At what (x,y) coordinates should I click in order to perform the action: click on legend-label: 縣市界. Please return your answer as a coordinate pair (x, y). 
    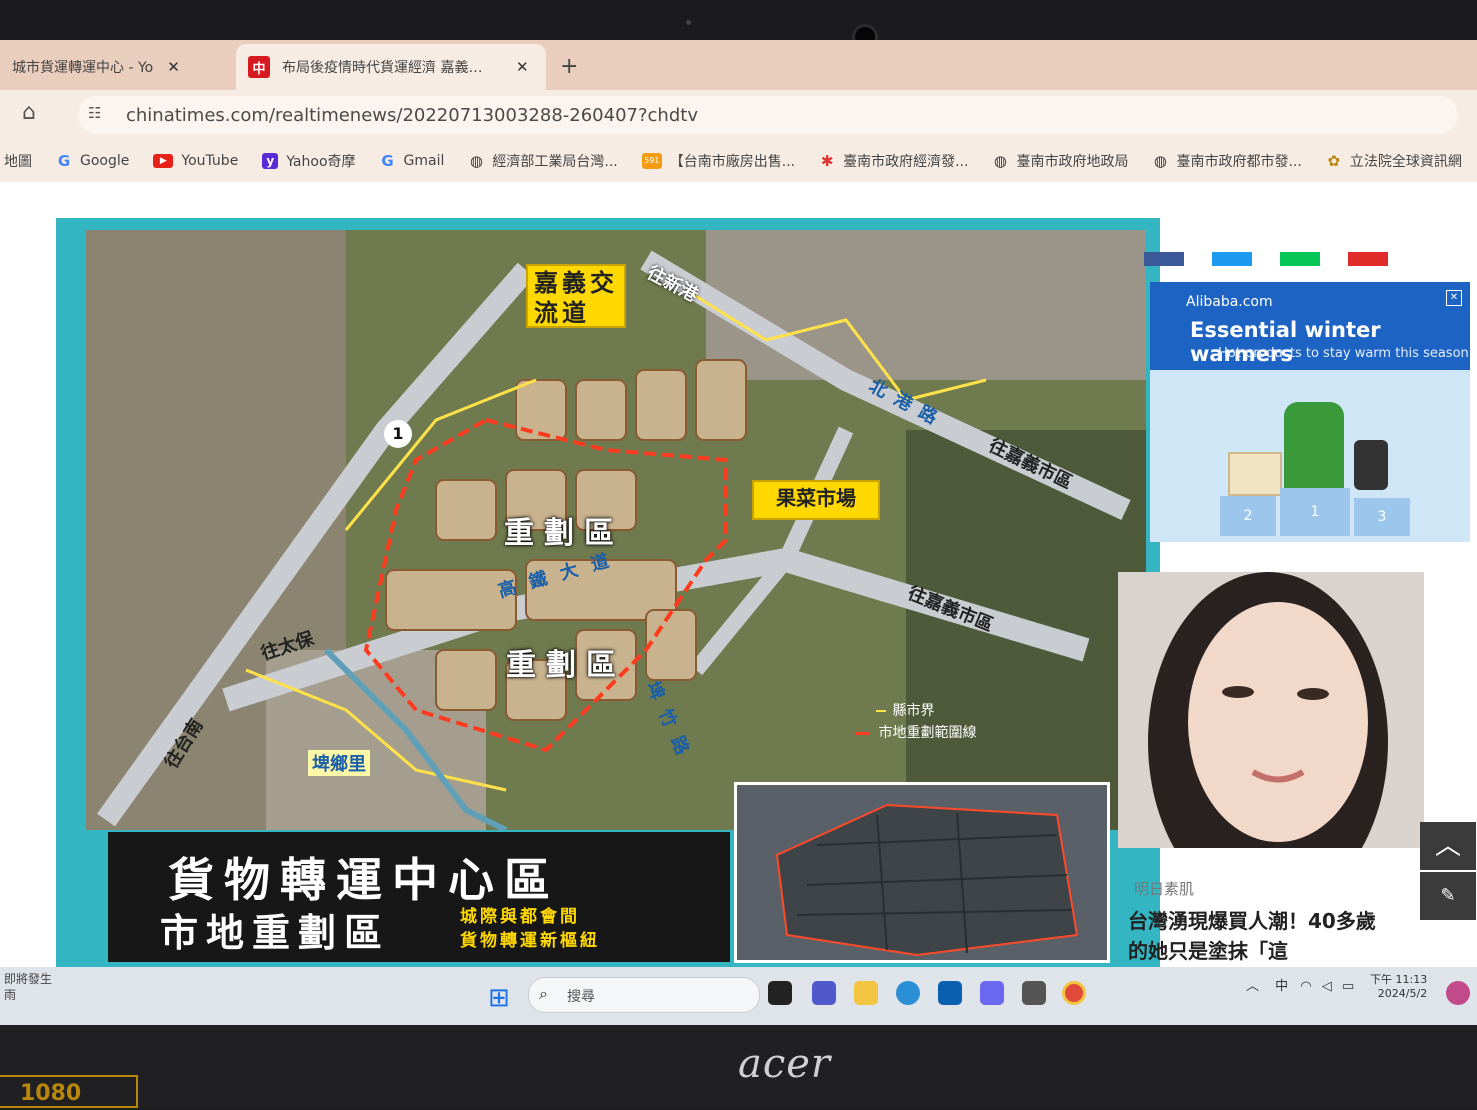
    Looking at the image, I should click on (913, 711).